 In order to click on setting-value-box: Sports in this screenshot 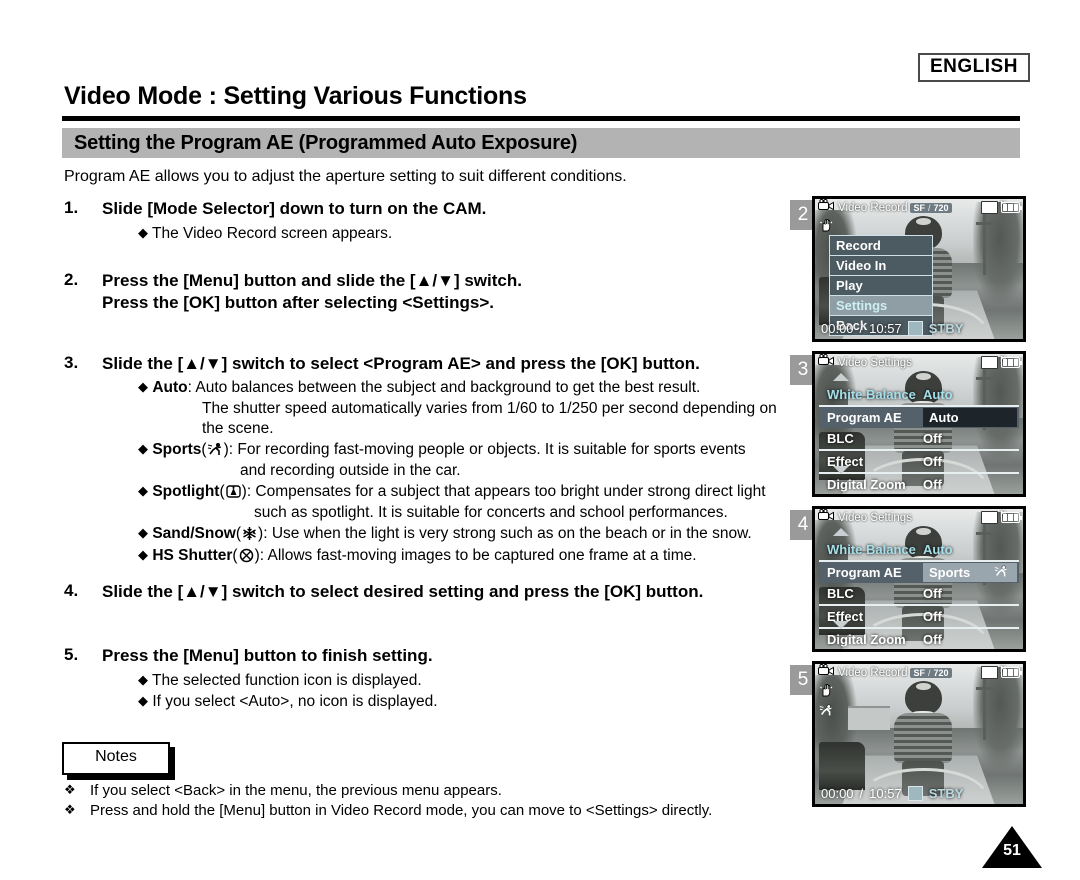, I will do `click(970, 572)`.